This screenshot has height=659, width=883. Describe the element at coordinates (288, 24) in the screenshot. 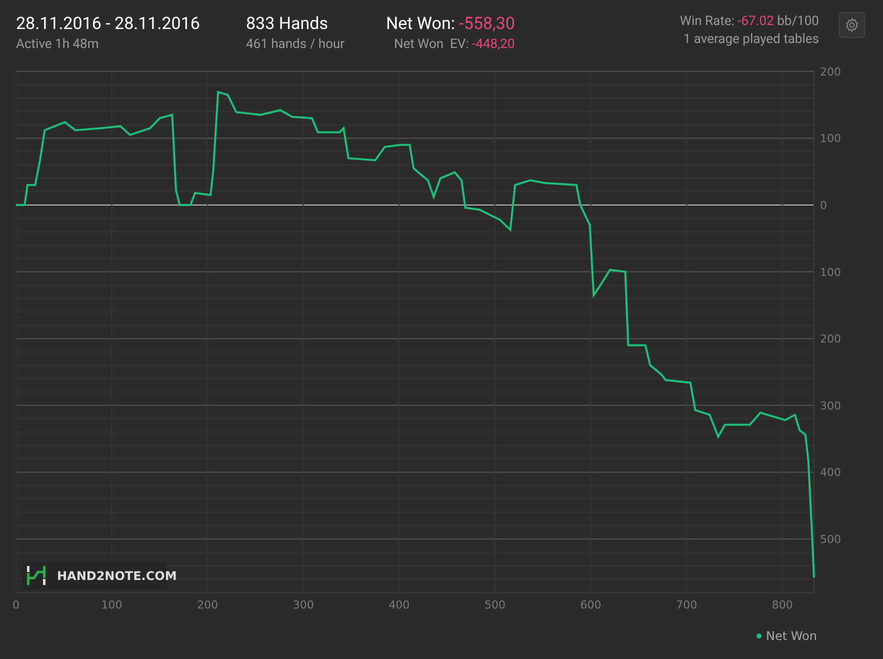

I see `hands-count: 833 Hands` at that location.